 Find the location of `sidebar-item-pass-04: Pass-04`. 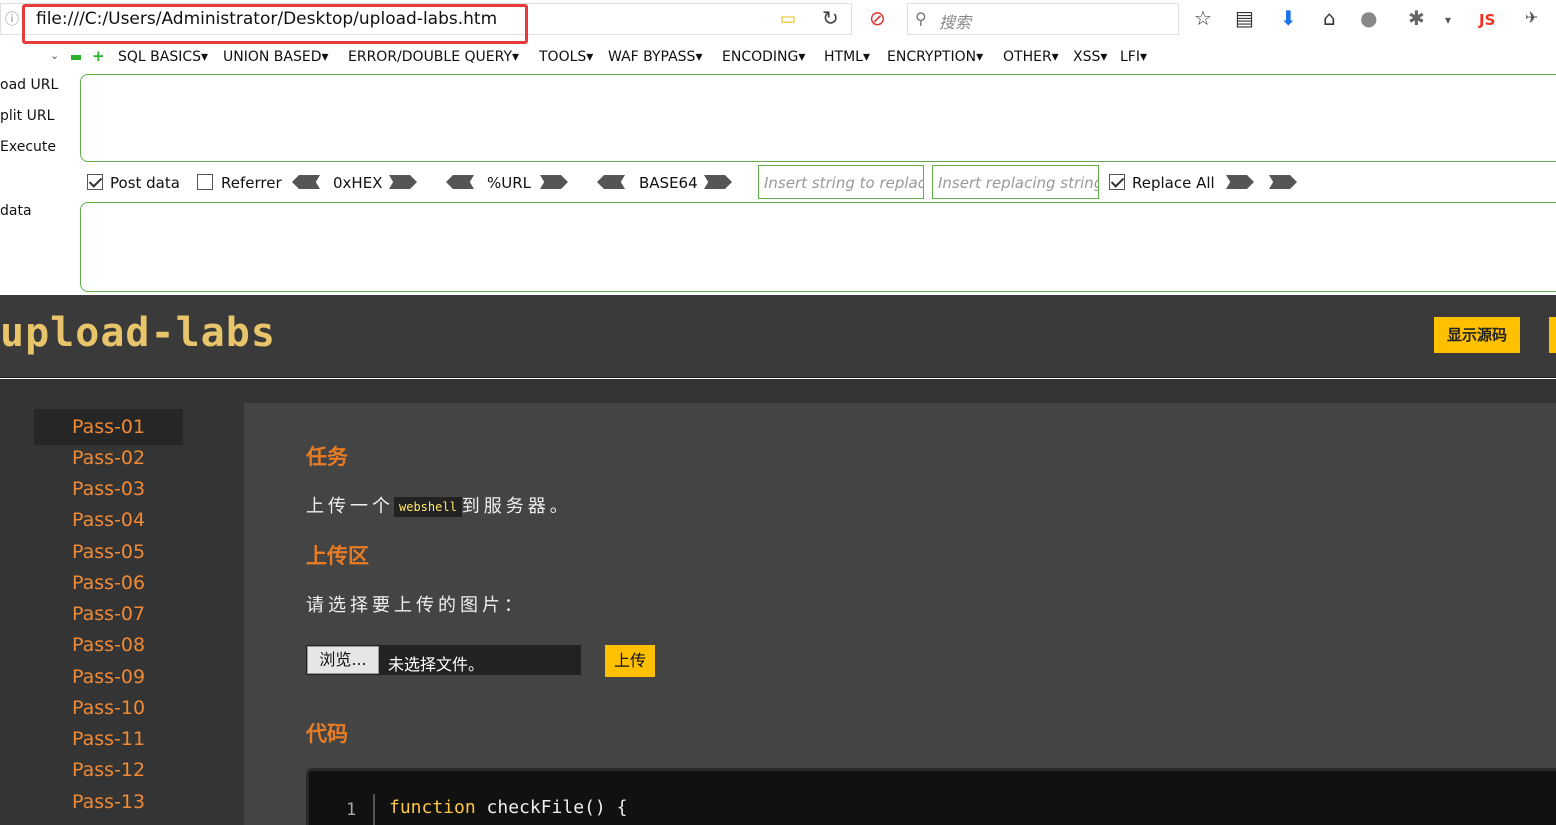

sidebar-item-pass-04: Pass-04 is located at coordinates (108, 520).